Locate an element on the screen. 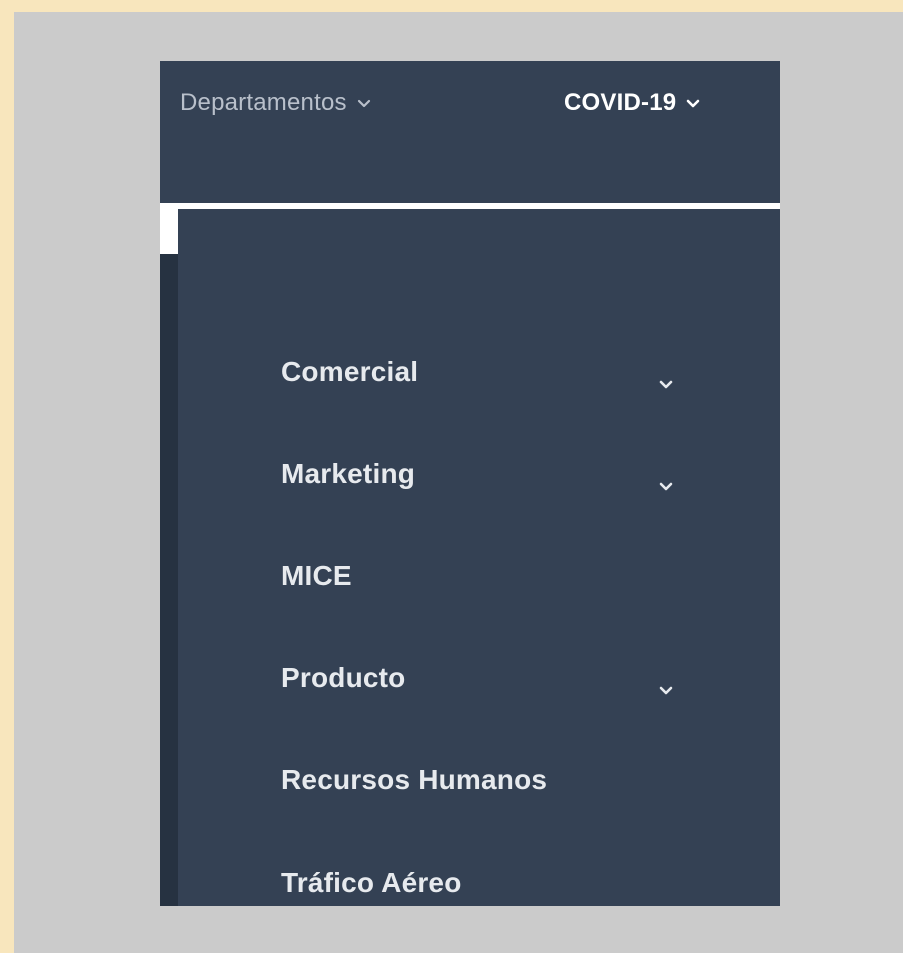  dropdown-item-label: Comercial is located at coordinates (350, 371).